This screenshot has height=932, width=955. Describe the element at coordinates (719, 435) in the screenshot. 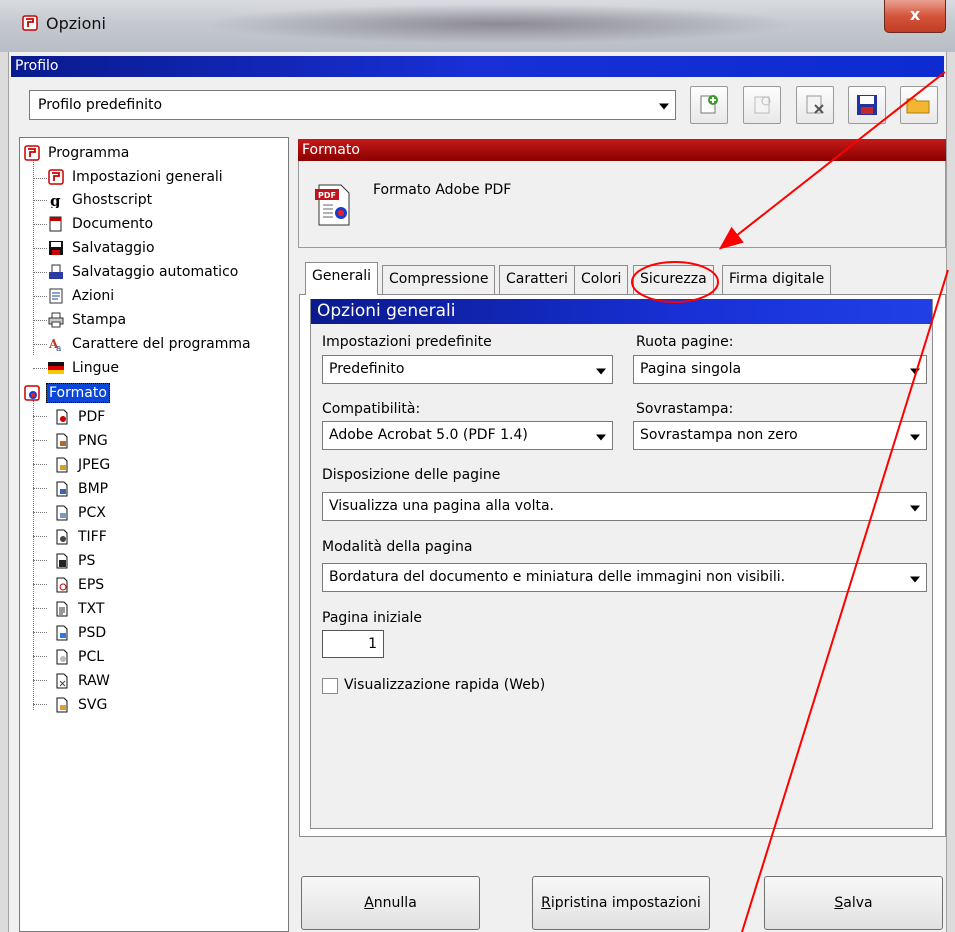

I see `overprint-value: Sovrastampa non zero` at that location.